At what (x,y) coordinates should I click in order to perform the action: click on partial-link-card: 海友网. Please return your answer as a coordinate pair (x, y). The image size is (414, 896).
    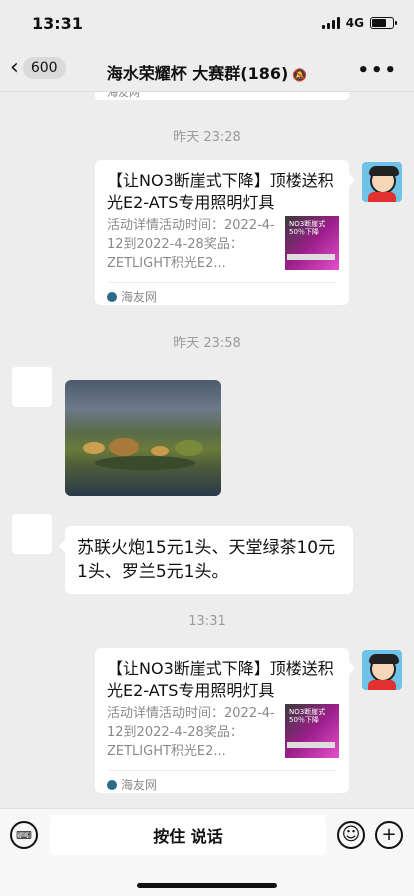
    Looking at the image, I should click on (222, 96).